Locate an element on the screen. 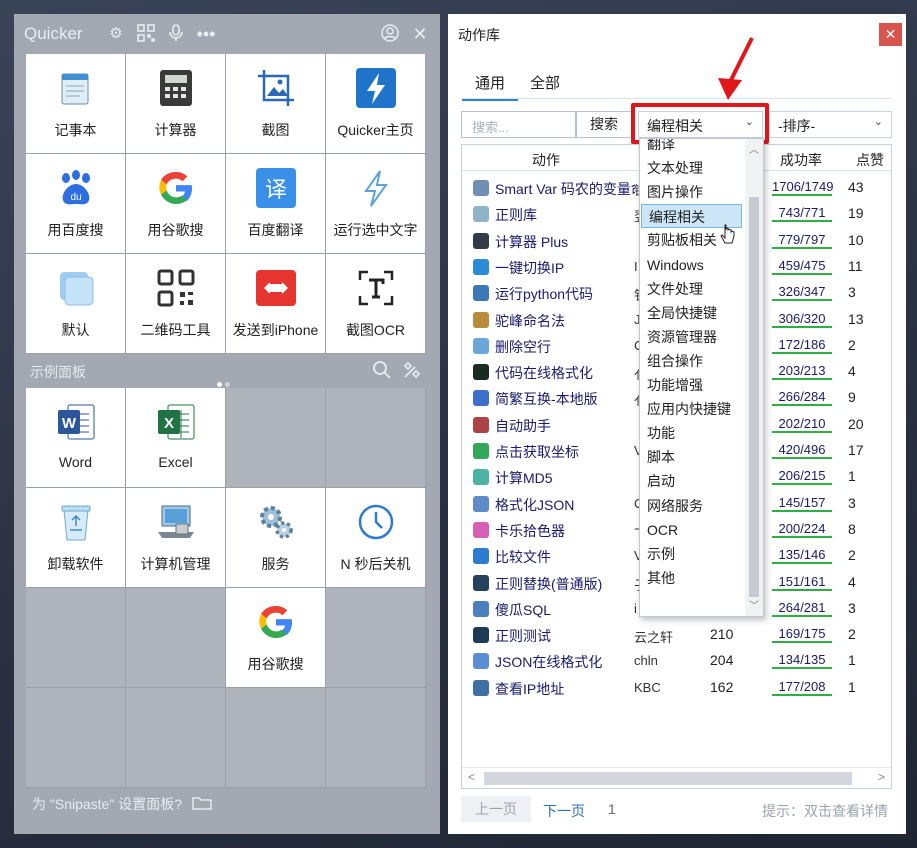 The image size is (917, 848). tools-icon is located at coordinates (412, 370).